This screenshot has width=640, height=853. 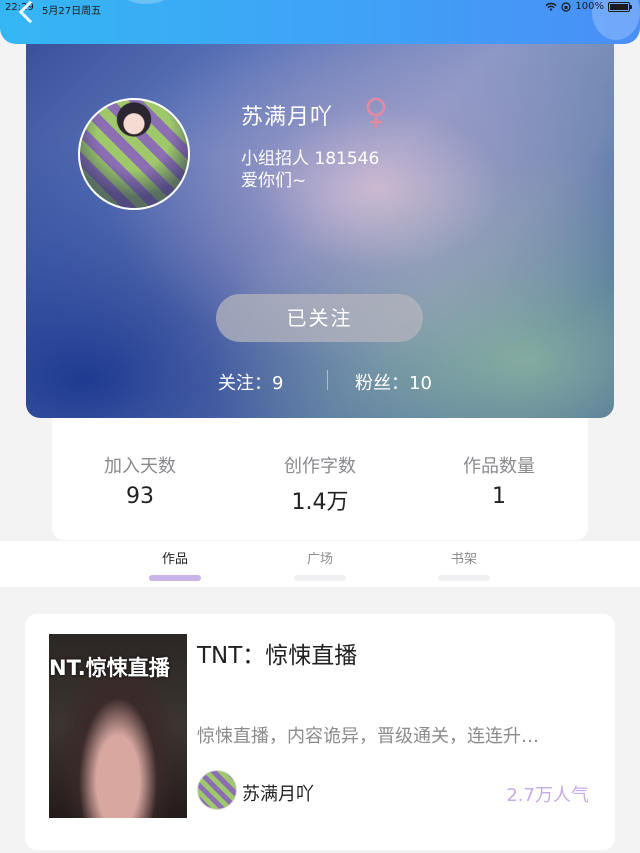 I want to click on stat-value: 1.4万, so click(x=320, y=502).